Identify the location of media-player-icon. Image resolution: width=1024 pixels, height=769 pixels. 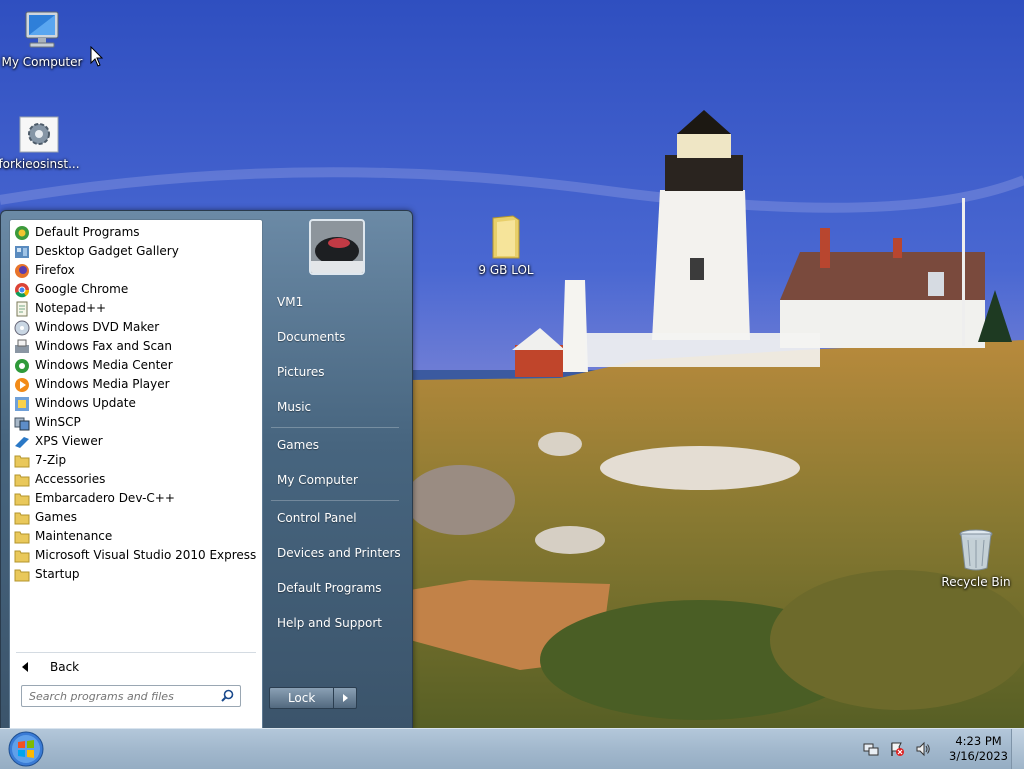
(22, 384).